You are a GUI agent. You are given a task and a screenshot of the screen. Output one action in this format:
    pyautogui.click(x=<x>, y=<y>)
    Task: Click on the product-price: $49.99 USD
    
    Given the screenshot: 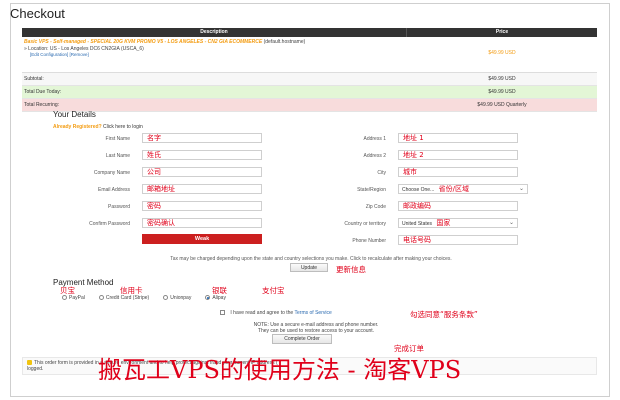 What is the action you would take?
    pyautogui.click(x=502, y=53)
    